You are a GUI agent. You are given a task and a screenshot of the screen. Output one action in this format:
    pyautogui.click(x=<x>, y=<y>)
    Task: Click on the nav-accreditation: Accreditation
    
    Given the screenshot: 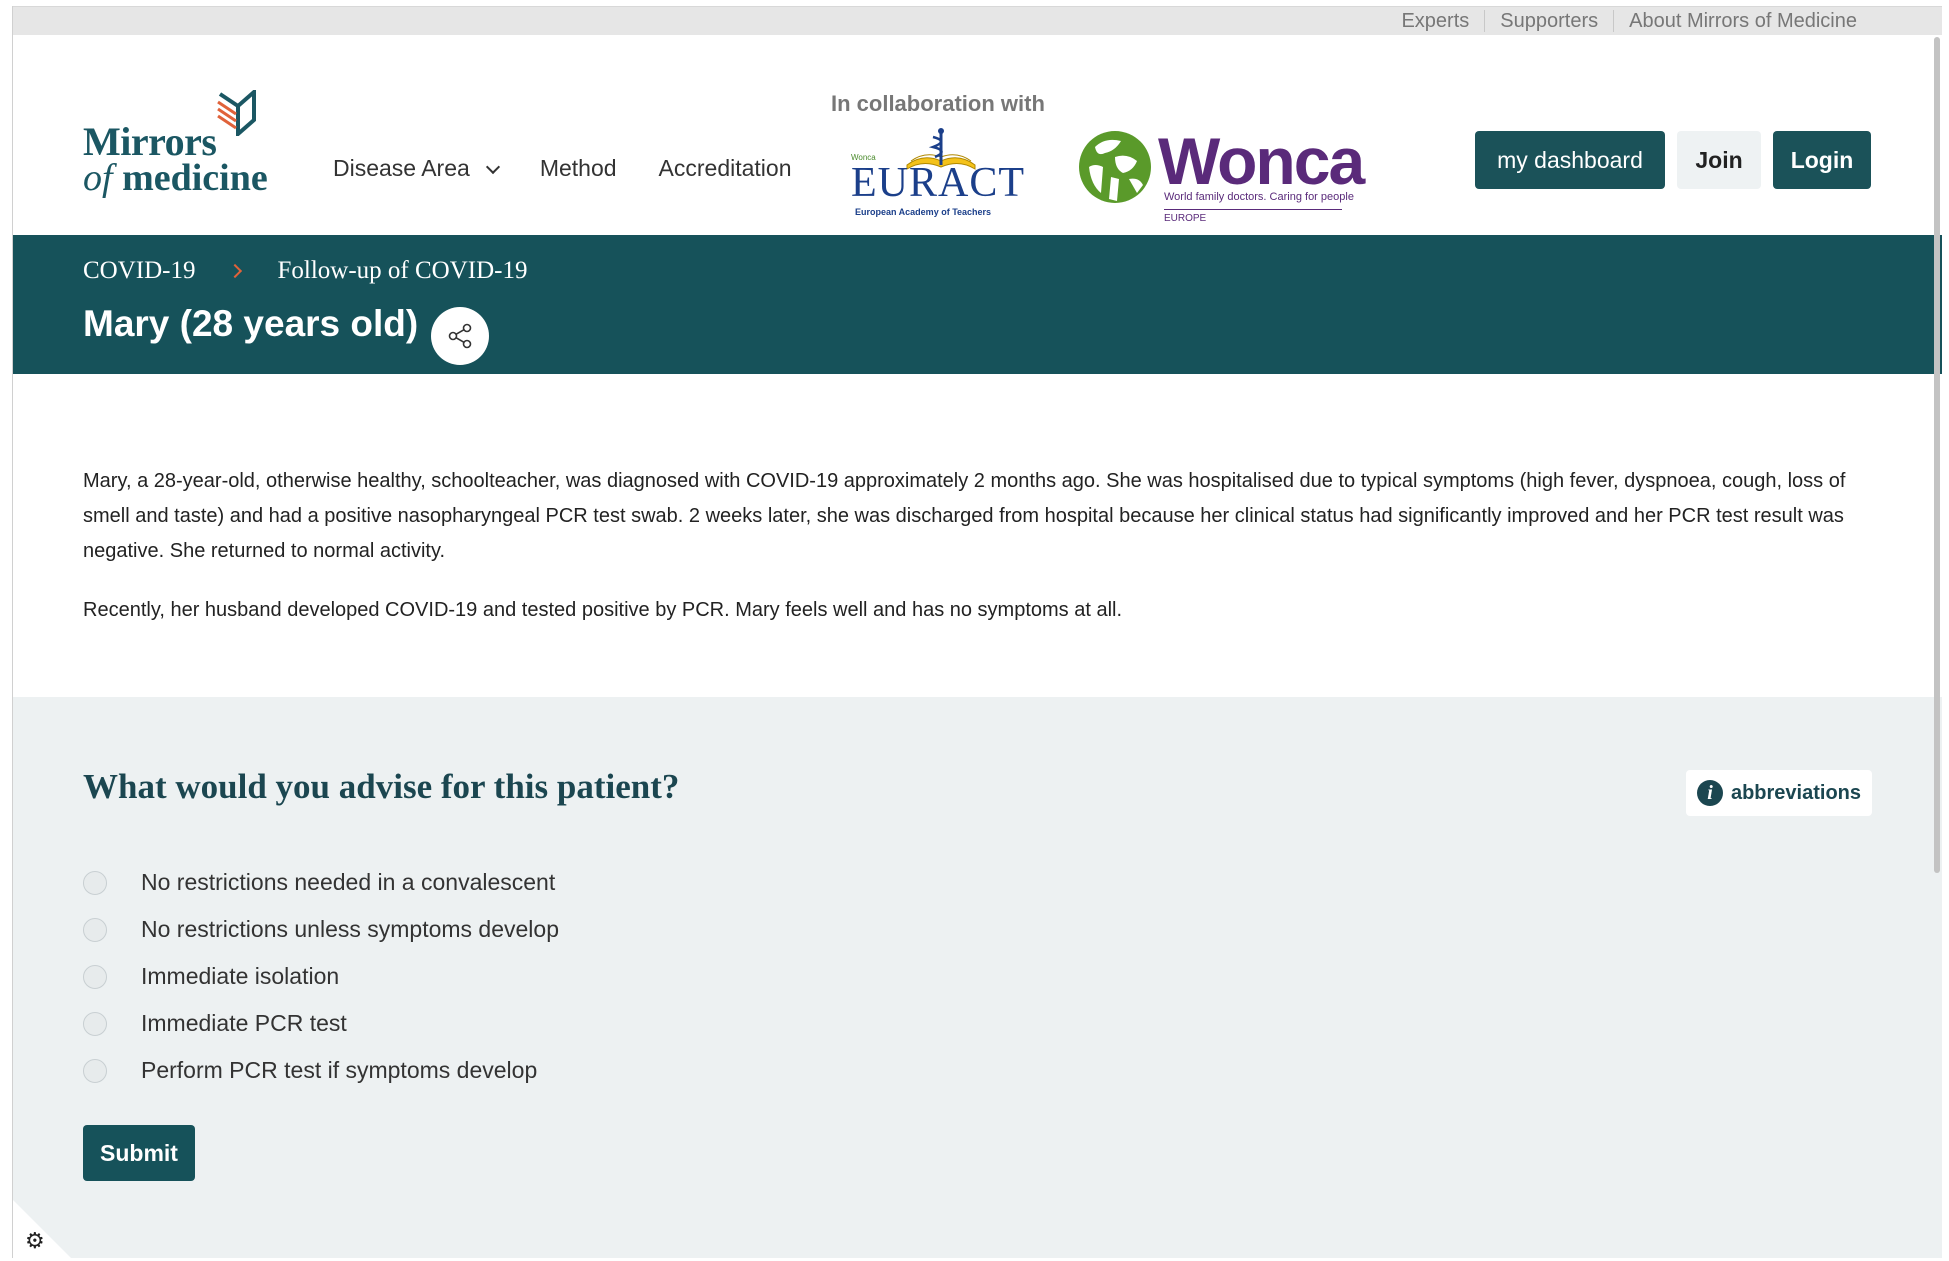 What is the action you would take?
    pyautogui.click(x=725, y=168)
    